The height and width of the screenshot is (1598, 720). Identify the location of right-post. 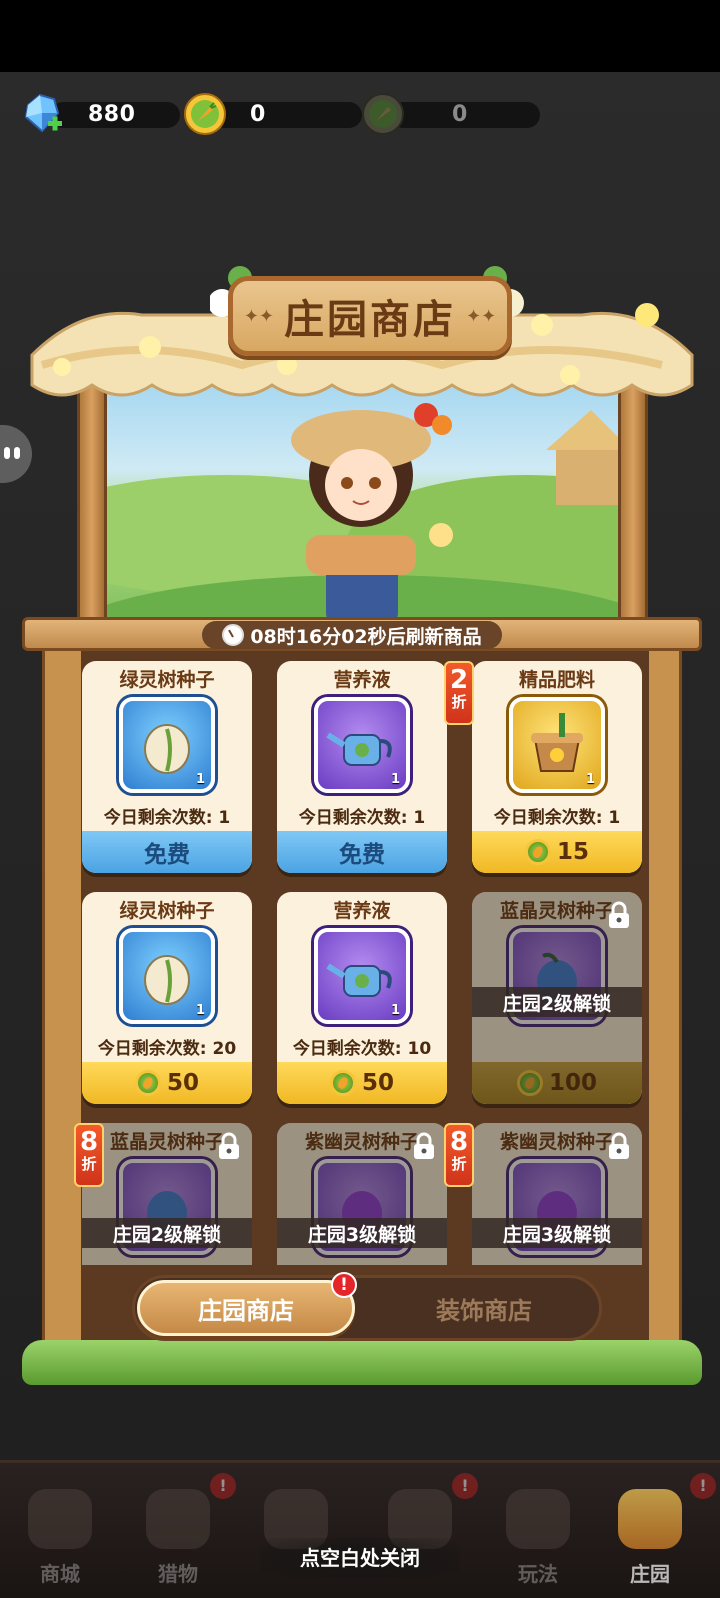
(633, 500).